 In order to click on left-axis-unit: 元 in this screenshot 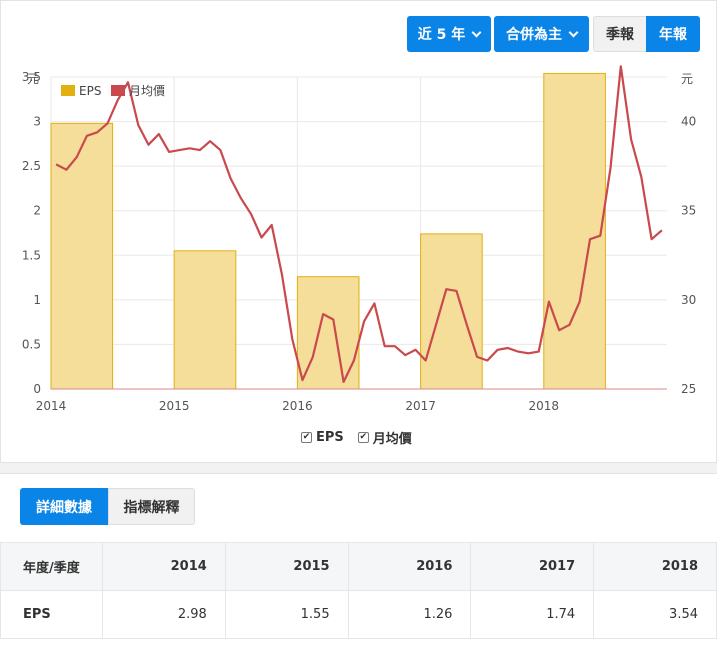, I will do `click(33, 79)`.